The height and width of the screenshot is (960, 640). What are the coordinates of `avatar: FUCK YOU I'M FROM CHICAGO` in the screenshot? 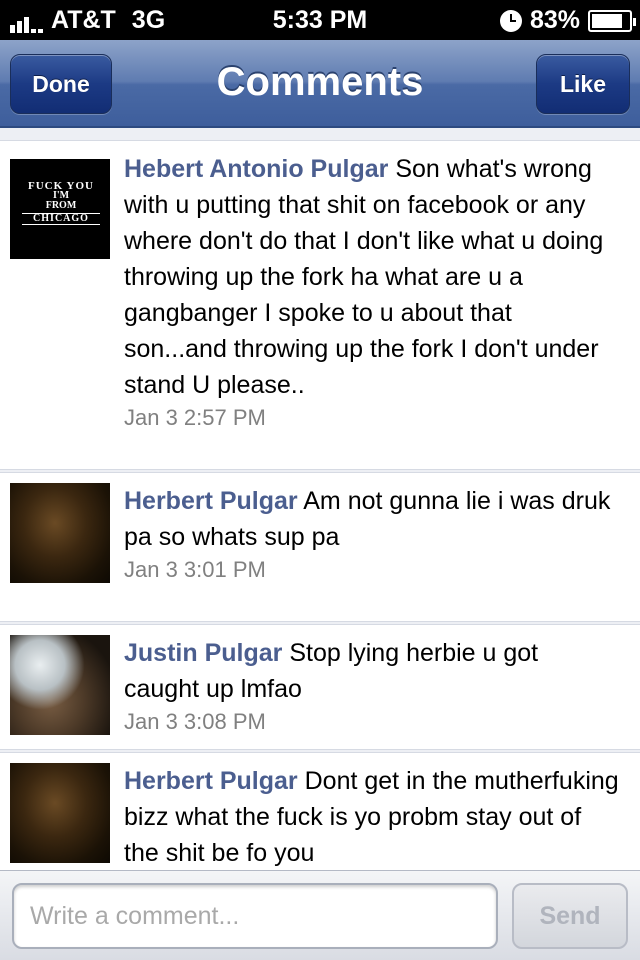 It's located at (60, 209).